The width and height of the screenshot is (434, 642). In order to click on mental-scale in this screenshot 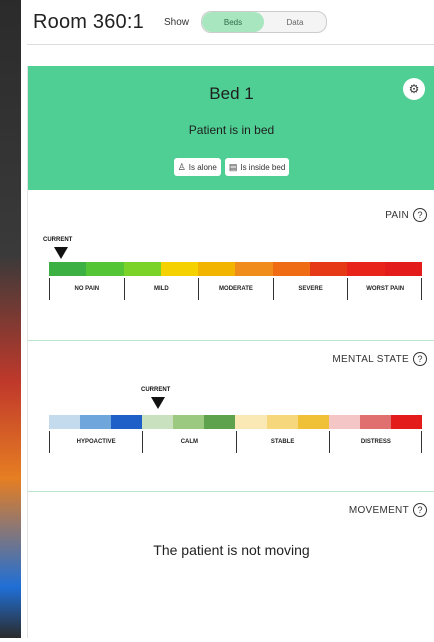, I will do `click(235, 422)`.